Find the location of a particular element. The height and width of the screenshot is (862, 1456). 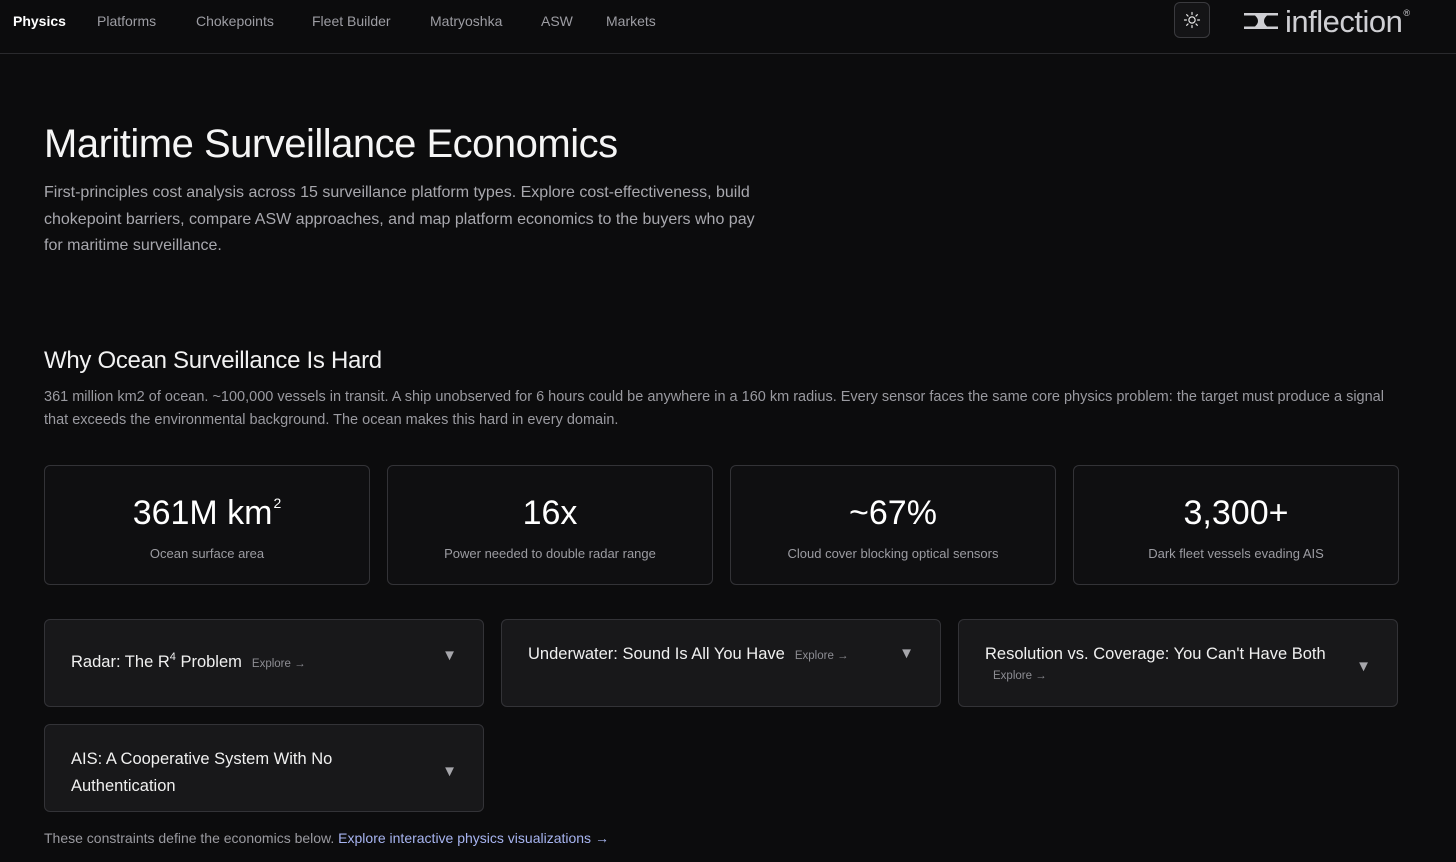

stat-value: 3,300+ is located at coordinates (1236, 513).